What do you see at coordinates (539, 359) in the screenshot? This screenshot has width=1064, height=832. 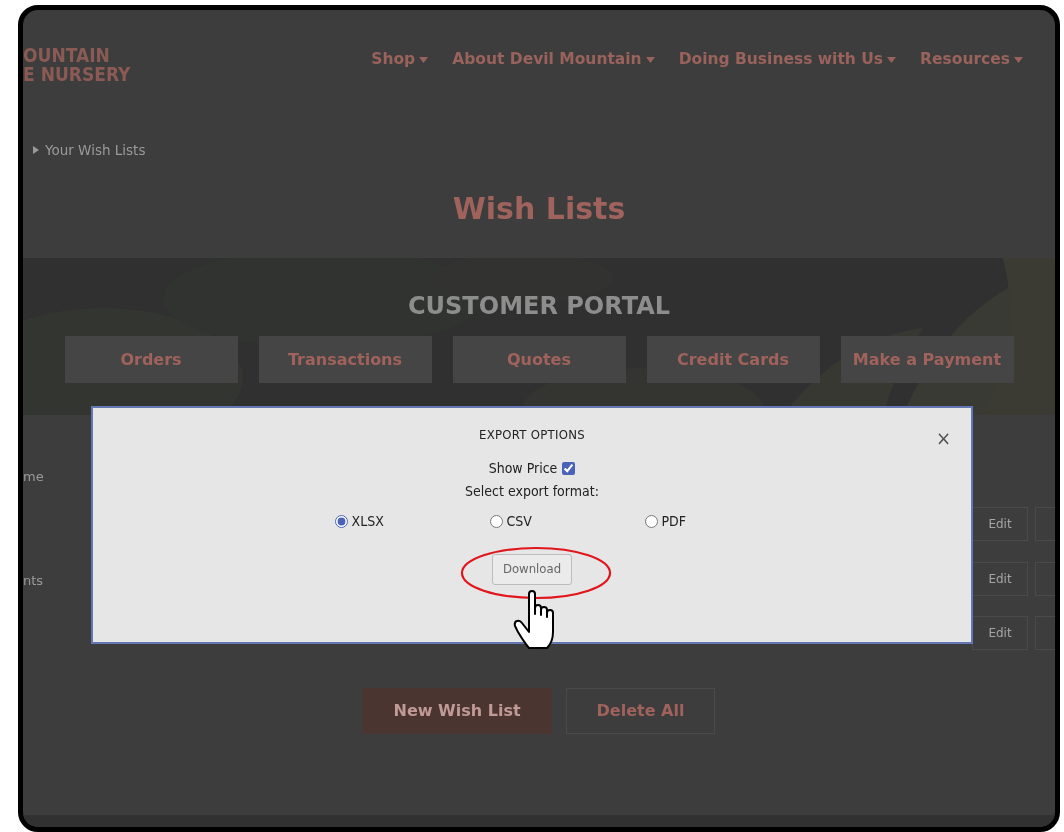 I see `portal-button: Quotes` at bounding box center [539, 359].